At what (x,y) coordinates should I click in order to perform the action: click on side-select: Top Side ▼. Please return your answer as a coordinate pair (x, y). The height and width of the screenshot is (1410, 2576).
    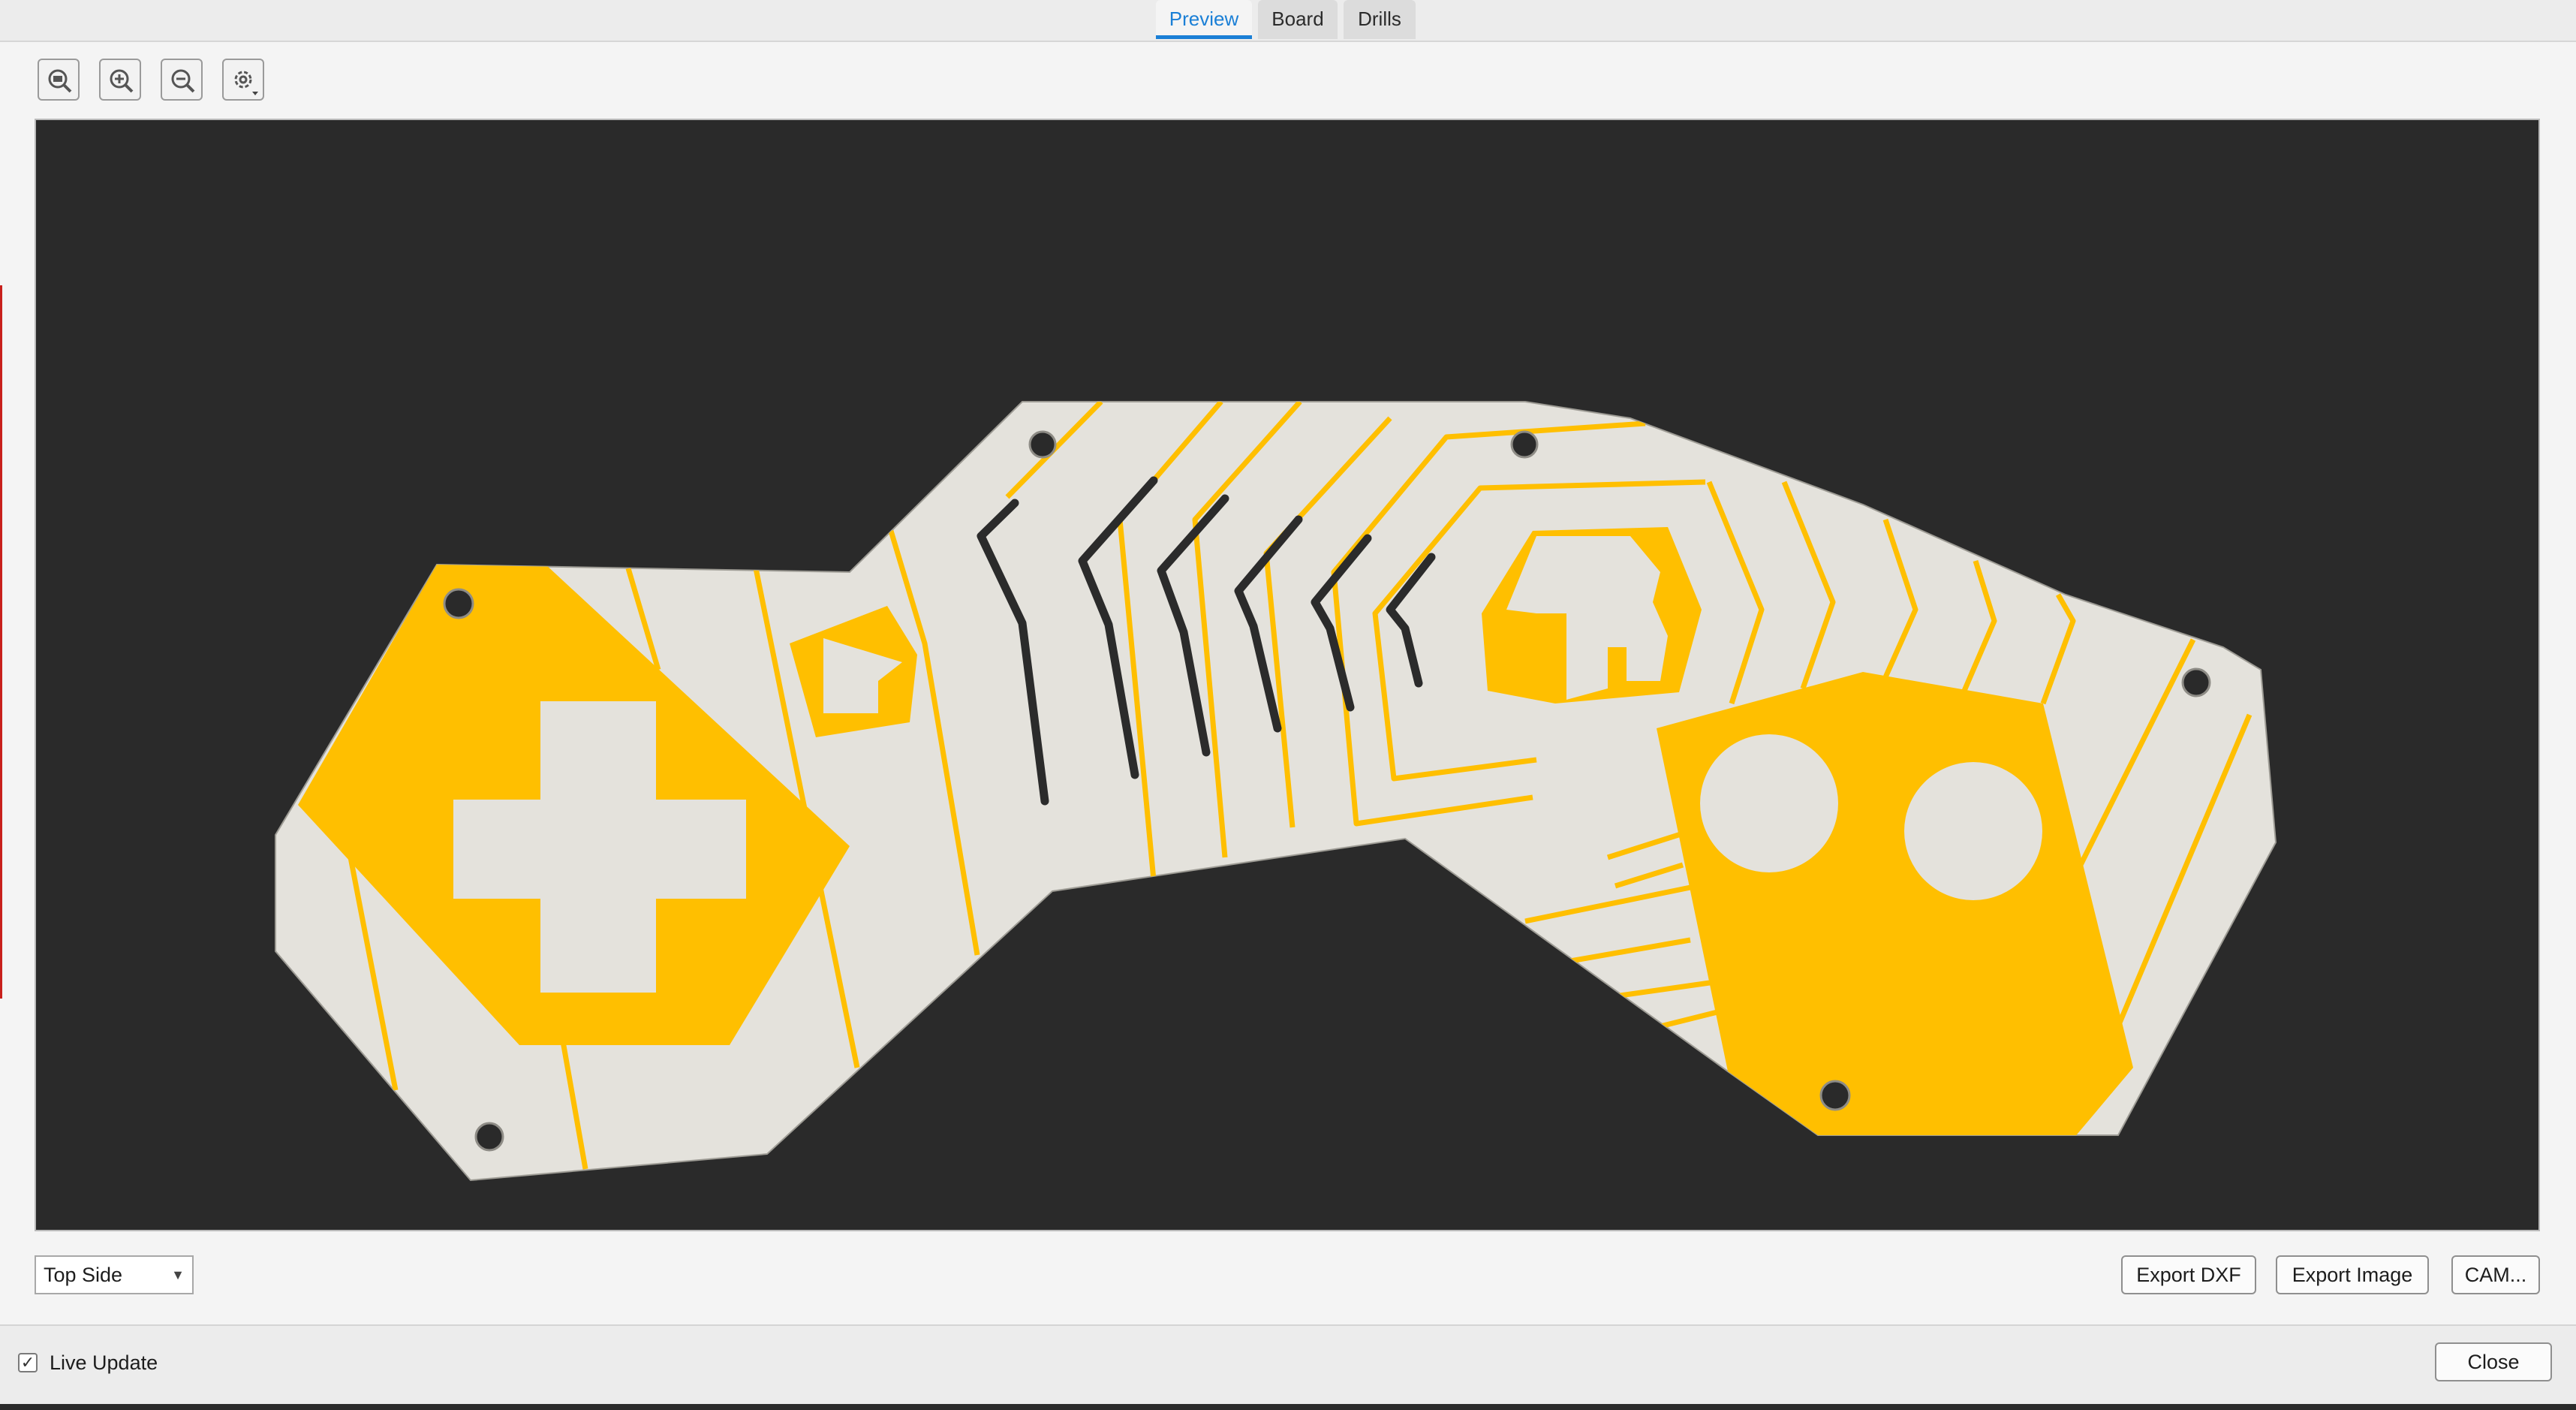
    Looking at the image, I should click on (114, 1274).